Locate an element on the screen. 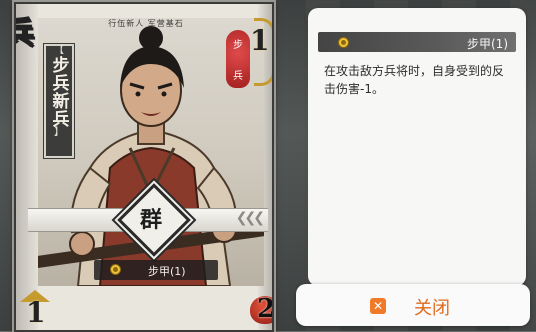 Image resolution: width=536 pixels, height=332 pixels. close-button: ✕ 关闭 is located at coordinates (413, 305).